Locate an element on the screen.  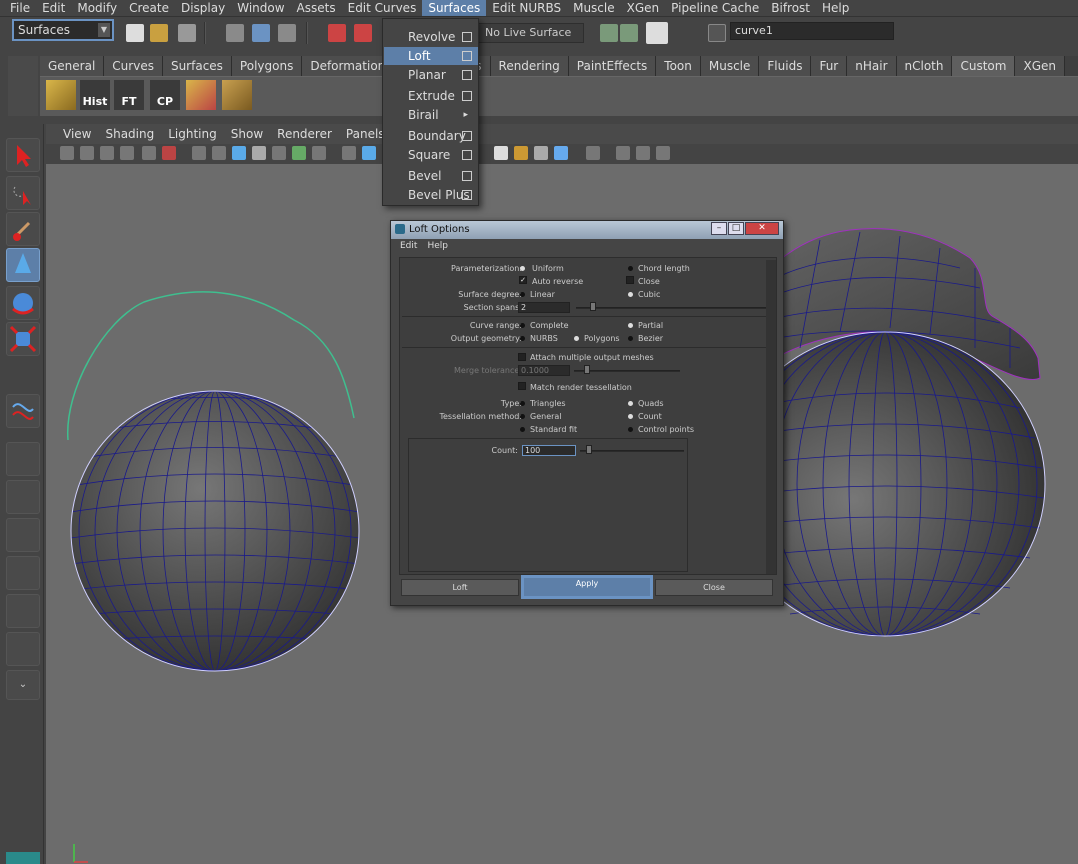
section-spans-slider-handle is located at coordinates (593, 306).